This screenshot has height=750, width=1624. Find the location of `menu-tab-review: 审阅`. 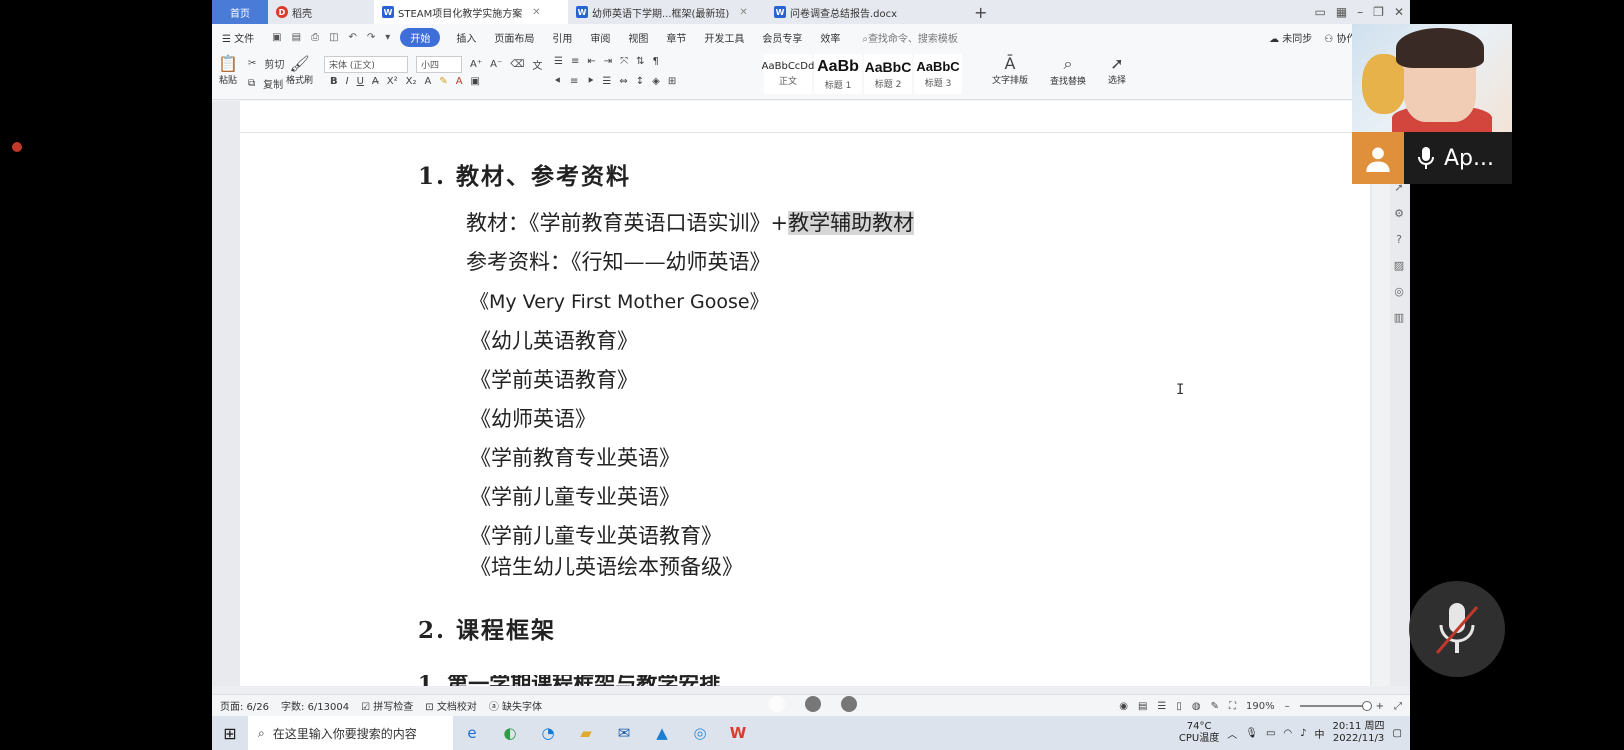

menu-tab-review: 审阅 is located at coordinates (600, 37).